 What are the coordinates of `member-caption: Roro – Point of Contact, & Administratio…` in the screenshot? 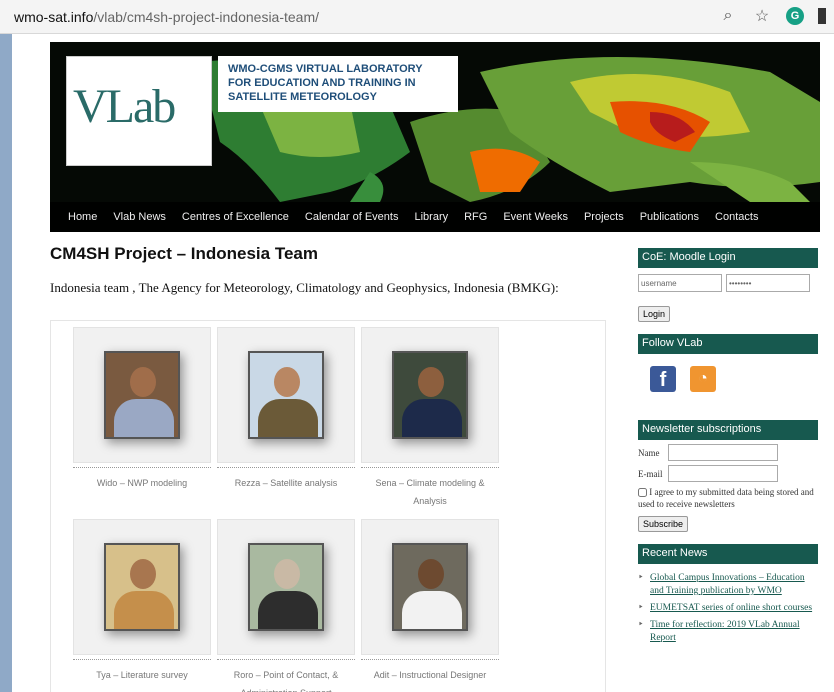 It's located at (286, 675).